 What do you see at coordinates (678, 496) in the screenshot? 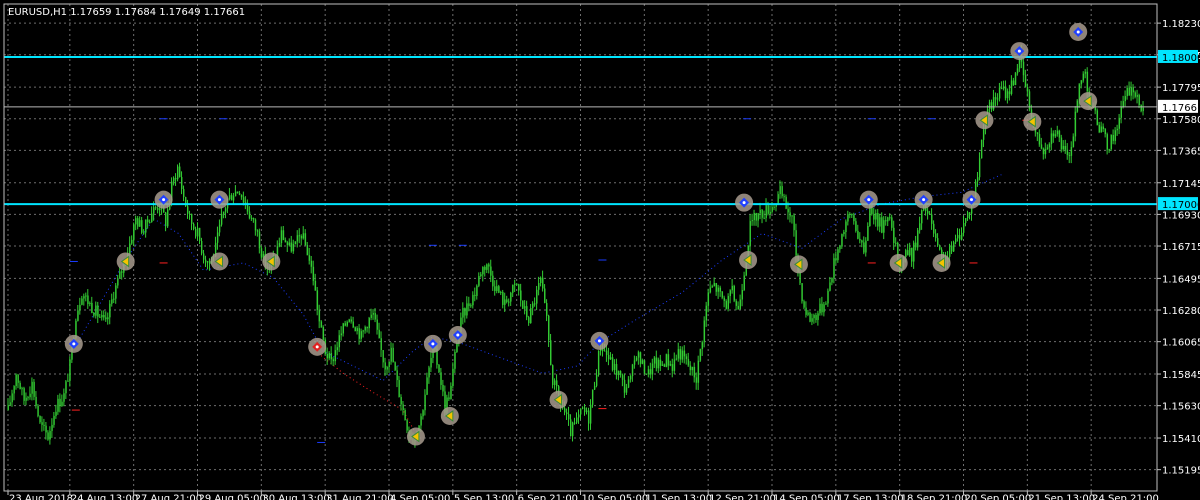
I see `x-tick-label: 11 Sep 13:00` at bounding box center [678, 496].